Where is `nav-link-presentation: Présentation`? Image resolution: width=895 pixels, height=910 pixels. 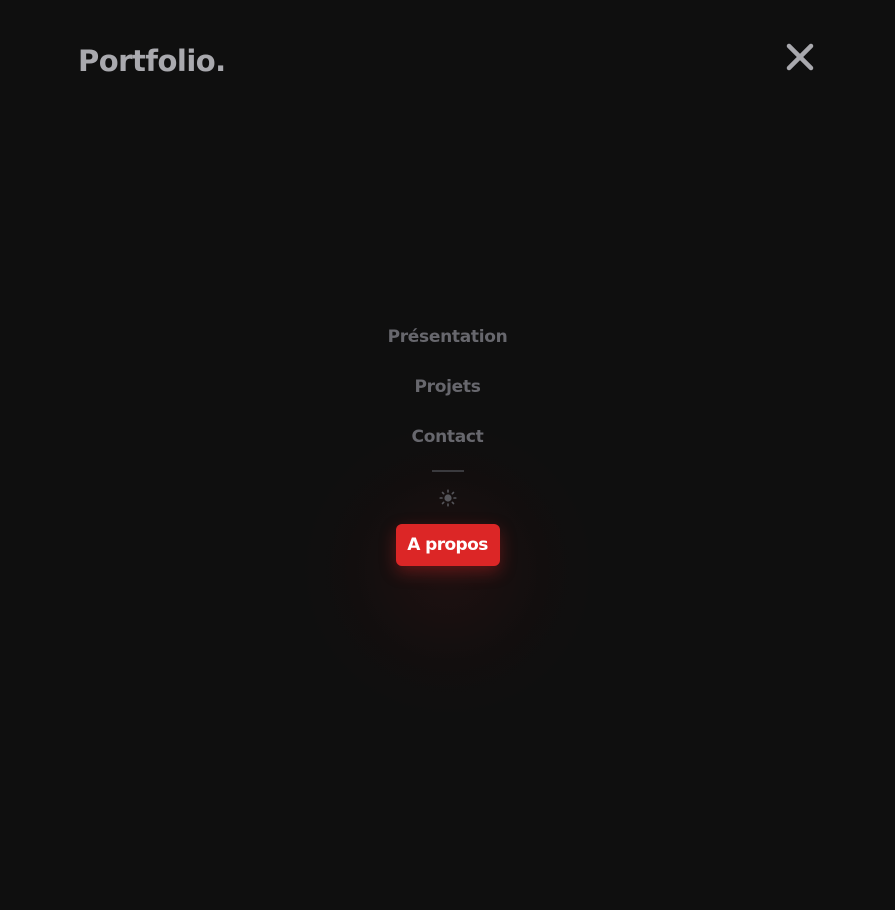
nav-link-presentation: Présentation is located at coordinates (448, 337).